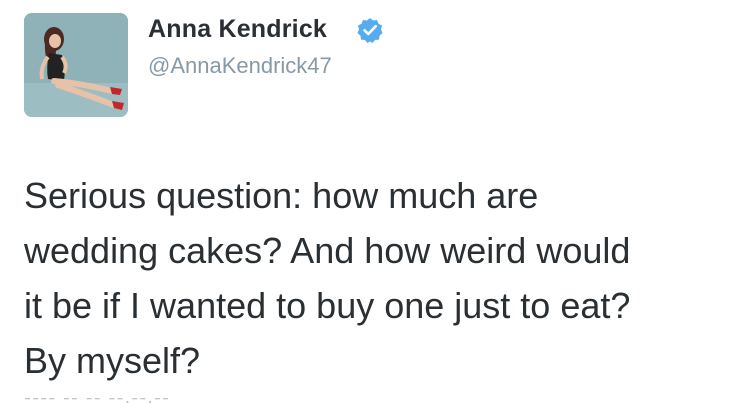 This screenshot has width=750, height=405. I want to click on timestamp-cutoff-glyphs: ▪▪▪▪ ▪▪ ▪▪ ▪▪:▪▪:▪▪, so click(159, 401).